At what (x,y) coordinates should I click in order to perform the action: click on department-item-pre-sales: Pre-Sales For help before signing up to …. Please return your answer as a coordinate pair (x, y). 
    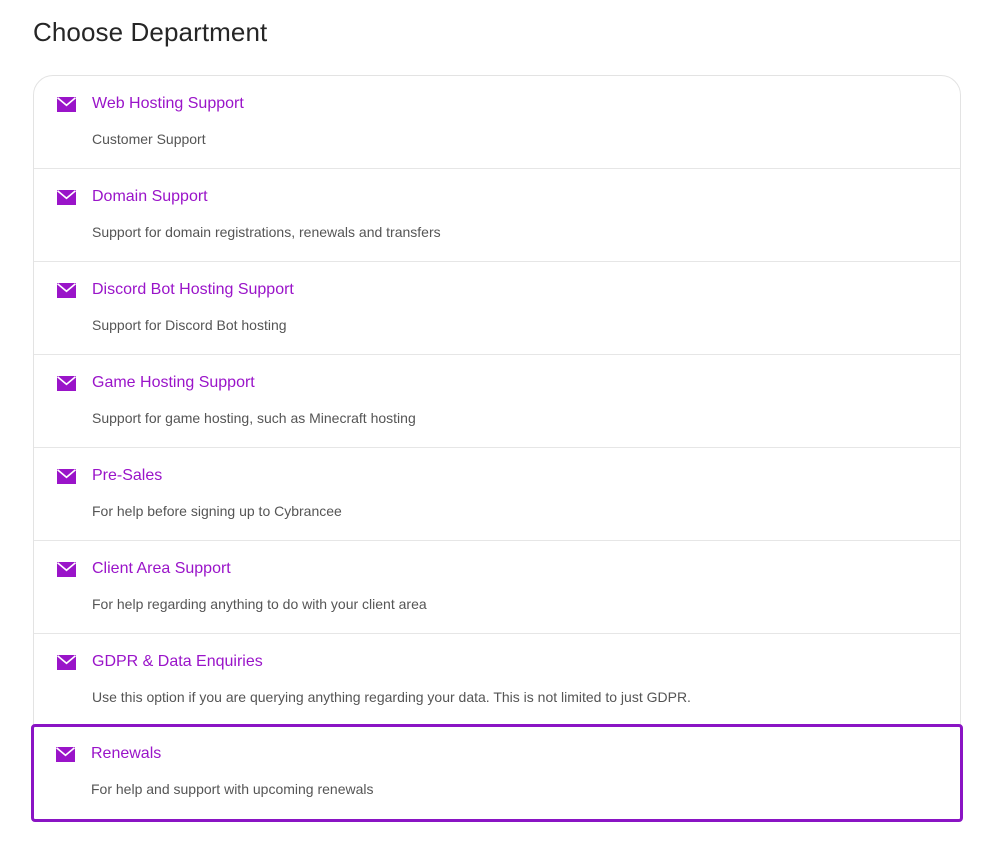
    Looking at the image, I should click on (497, 494).